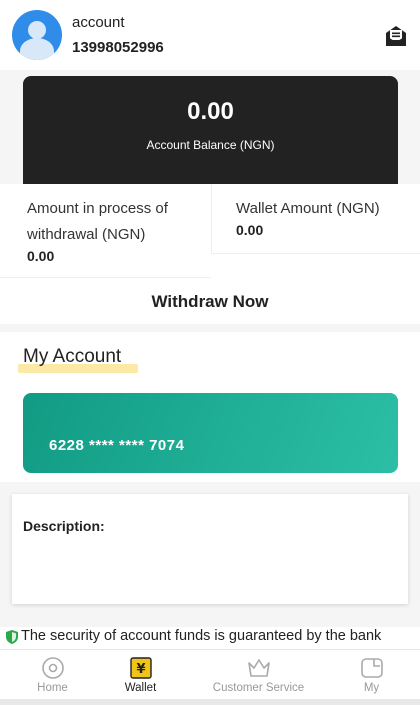 This screenshot has height=705, width=420. I want to click on shield-icon, so click(12, 637).